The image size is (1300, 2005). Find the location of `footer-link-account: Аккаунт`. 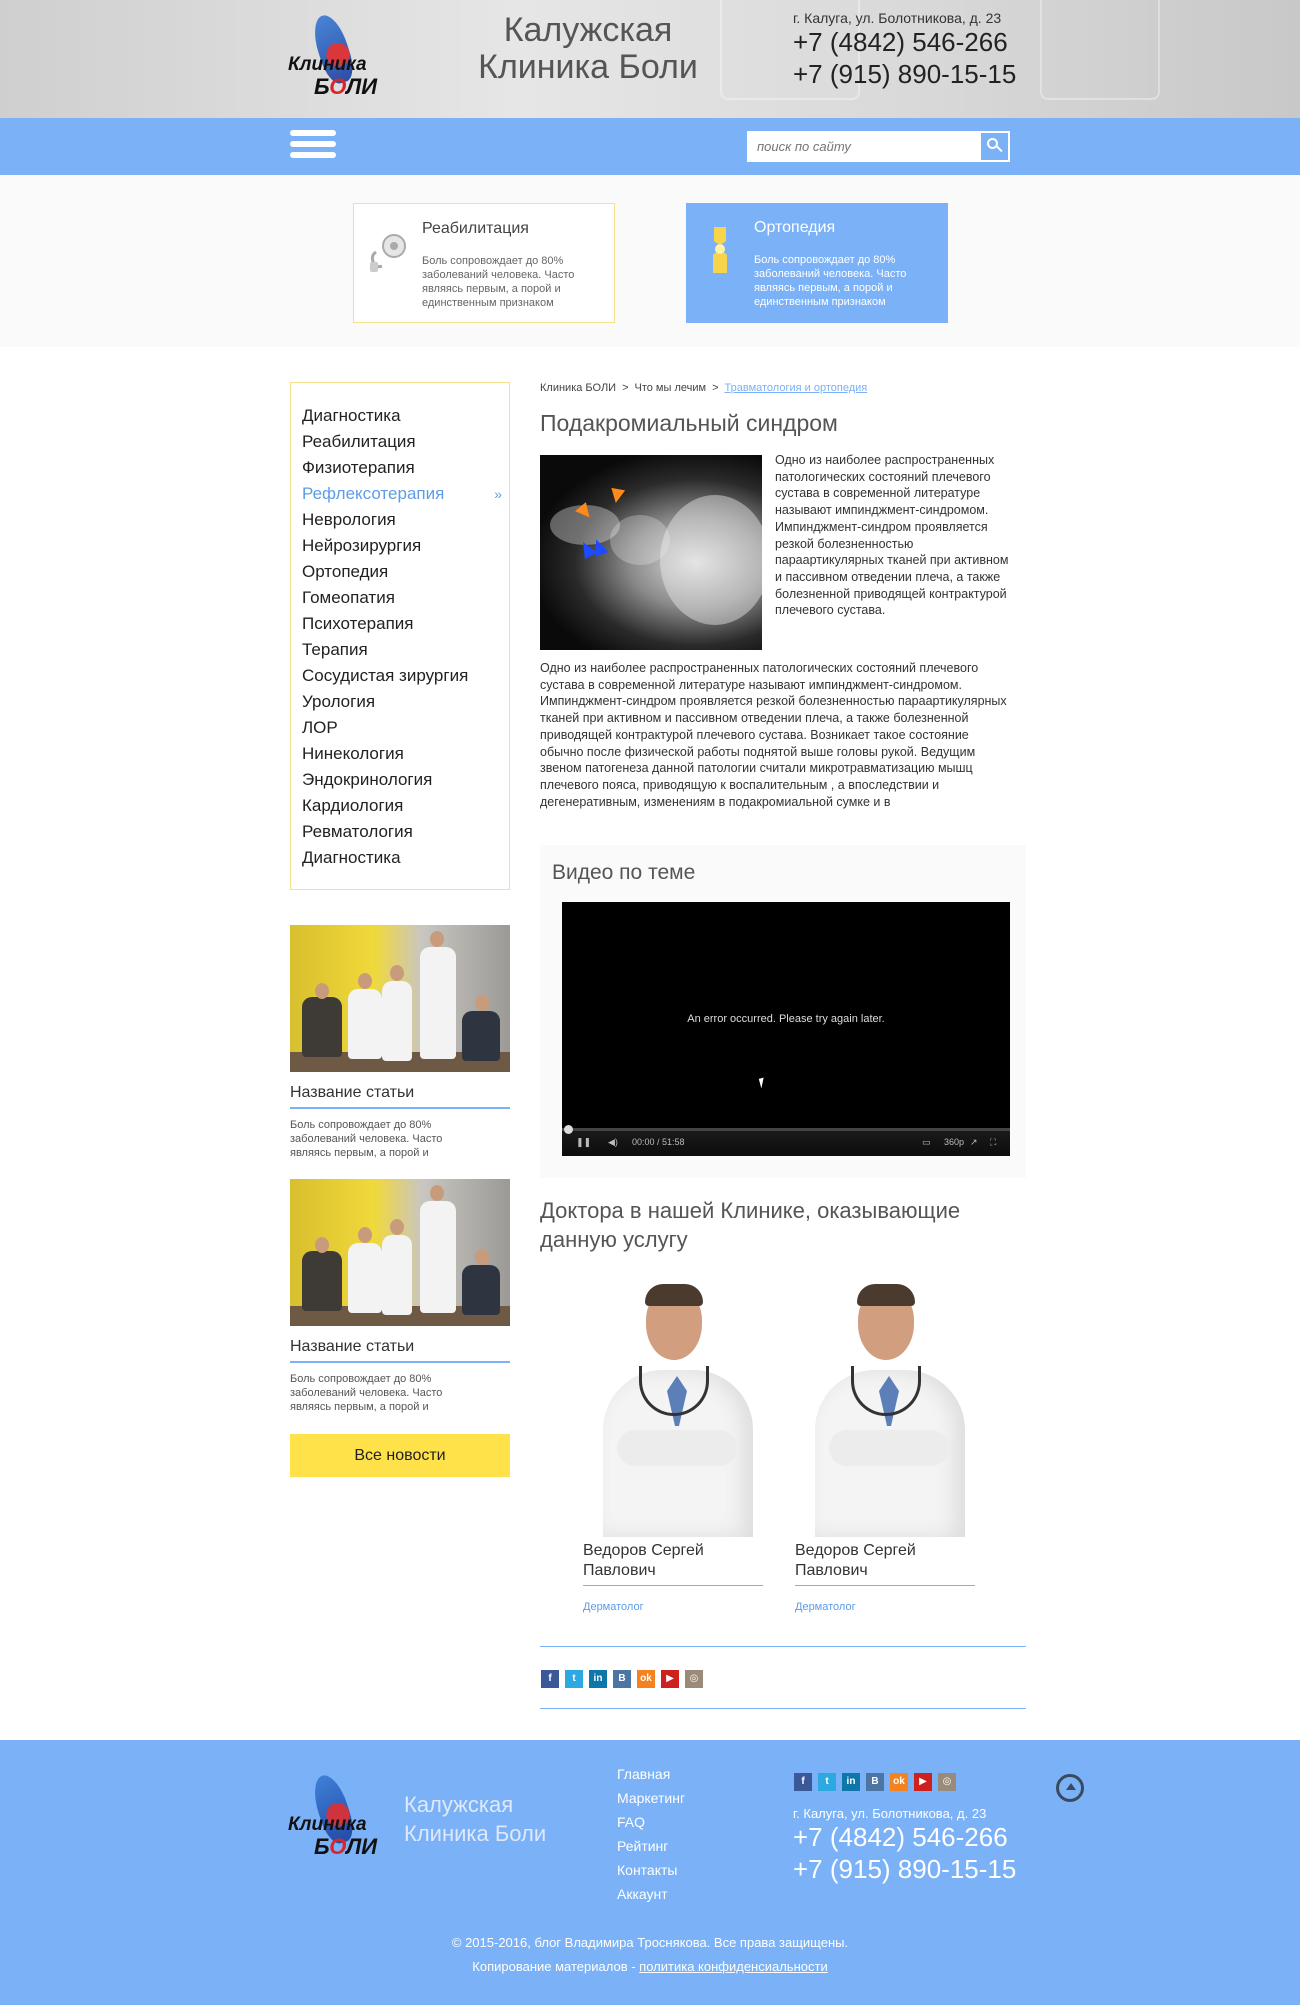

footer-link-account: Аккаунт is located at coordinates (651, 1894).